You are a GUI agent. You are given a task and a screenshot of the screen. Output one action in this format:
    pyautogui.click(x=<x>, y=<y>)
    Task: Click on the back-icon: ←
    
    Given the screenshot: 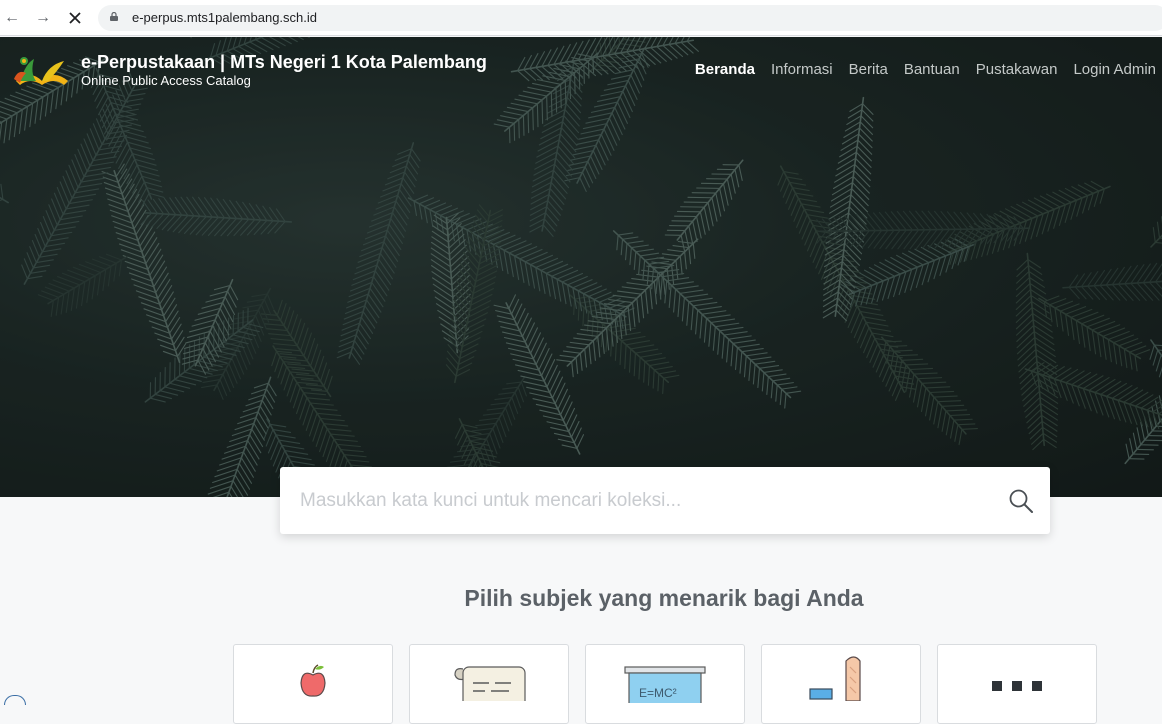 What is the action you would take?
    pyautogui.click(x=12, y=18)
    